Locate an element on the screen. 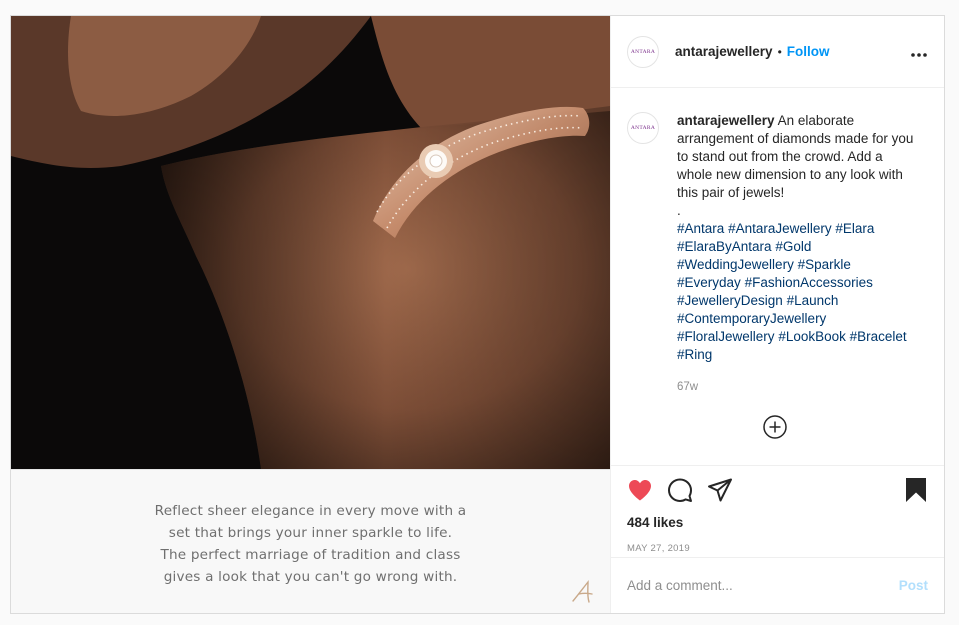  share-icon is located at coordinates (720, 490).